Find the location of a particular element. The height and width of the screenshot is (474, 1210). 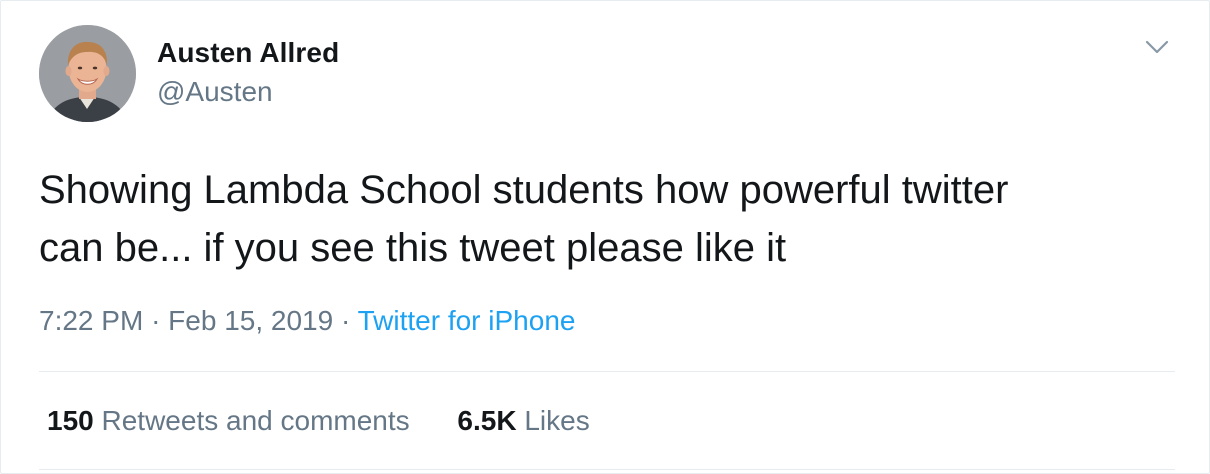

author-name: Austen Allred is located at coordinates (248, 53).